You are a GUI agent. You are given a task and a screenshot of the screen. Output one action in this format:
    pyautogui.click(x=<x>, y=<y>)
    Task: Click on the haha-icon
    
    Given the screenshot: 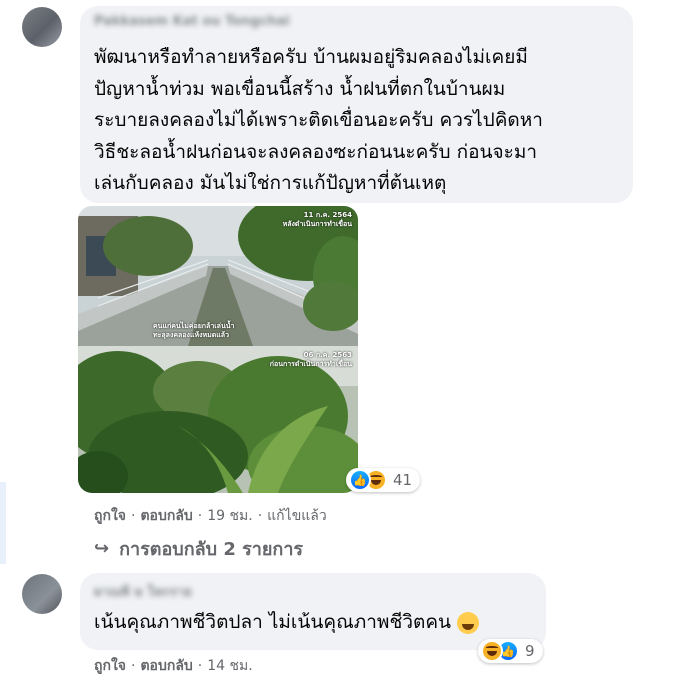 What is the action you would take?
    pyautogui.click(x=492, y=651)
    